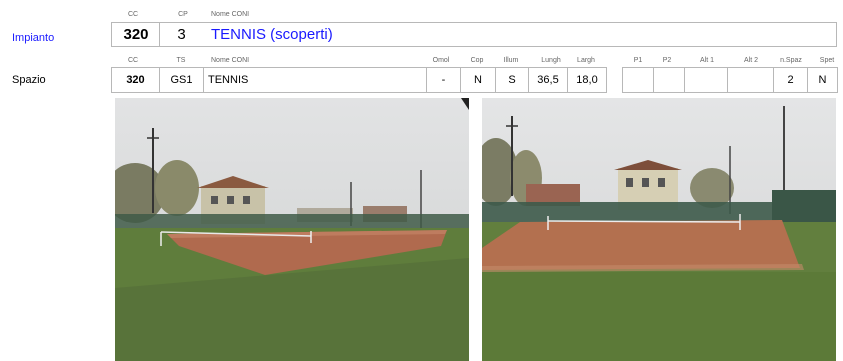 The image size is (843, 361). What do you see at coordinates (135, 34) in the screenshot?
I see `impianto-cc-value: 320` at bounding box center [135, 34].